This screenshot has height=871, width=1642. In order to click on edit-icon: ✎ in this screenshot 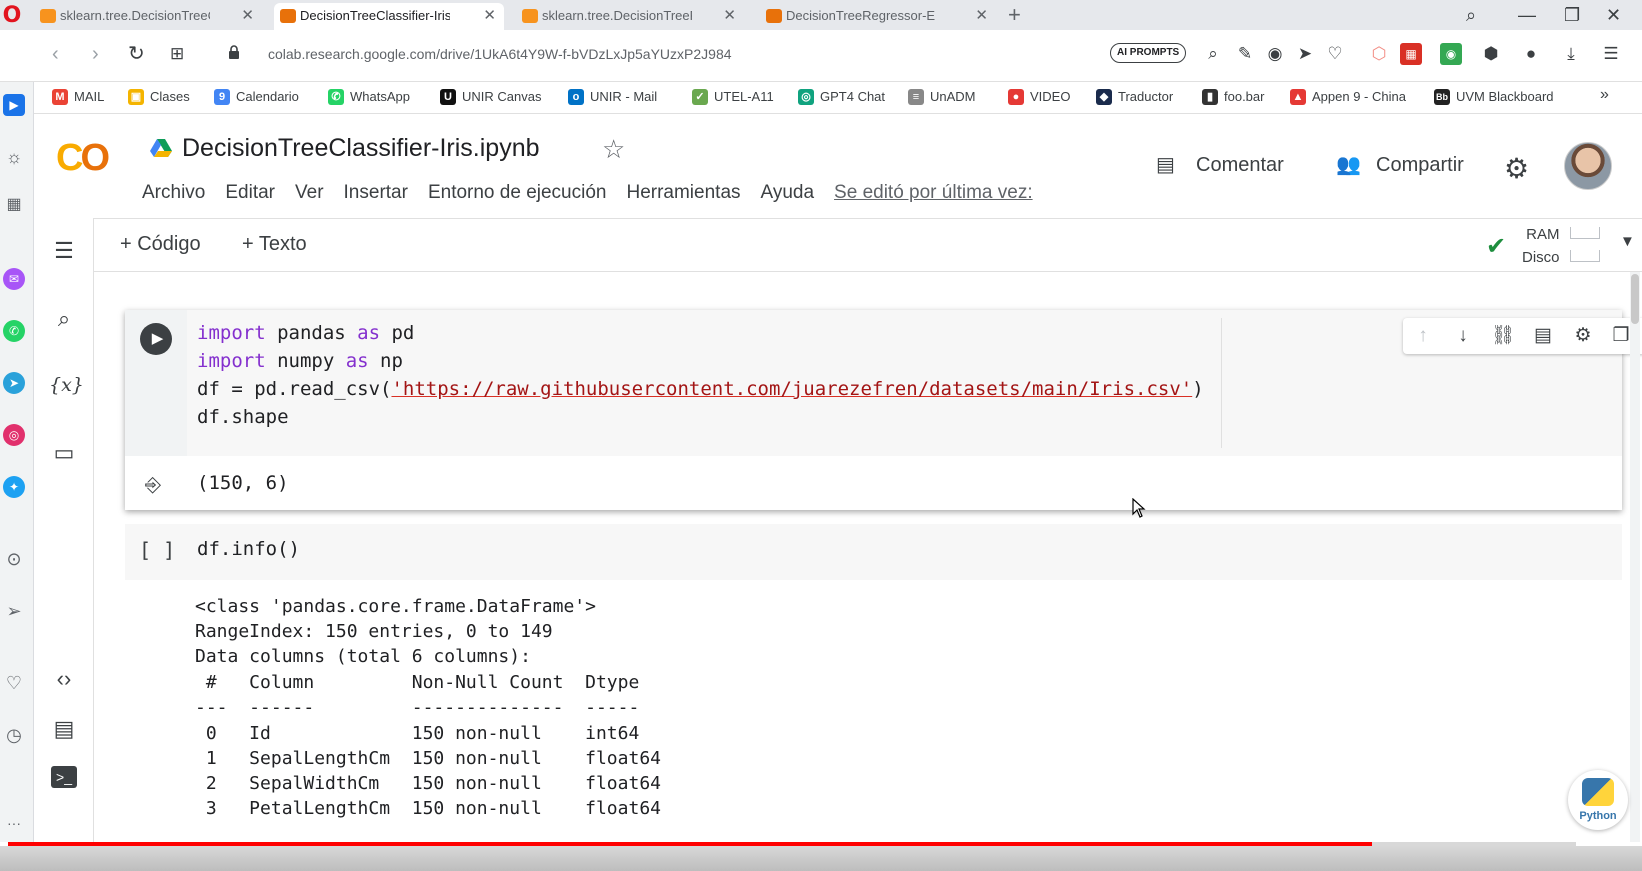, I will do `click(1245, 54)`.